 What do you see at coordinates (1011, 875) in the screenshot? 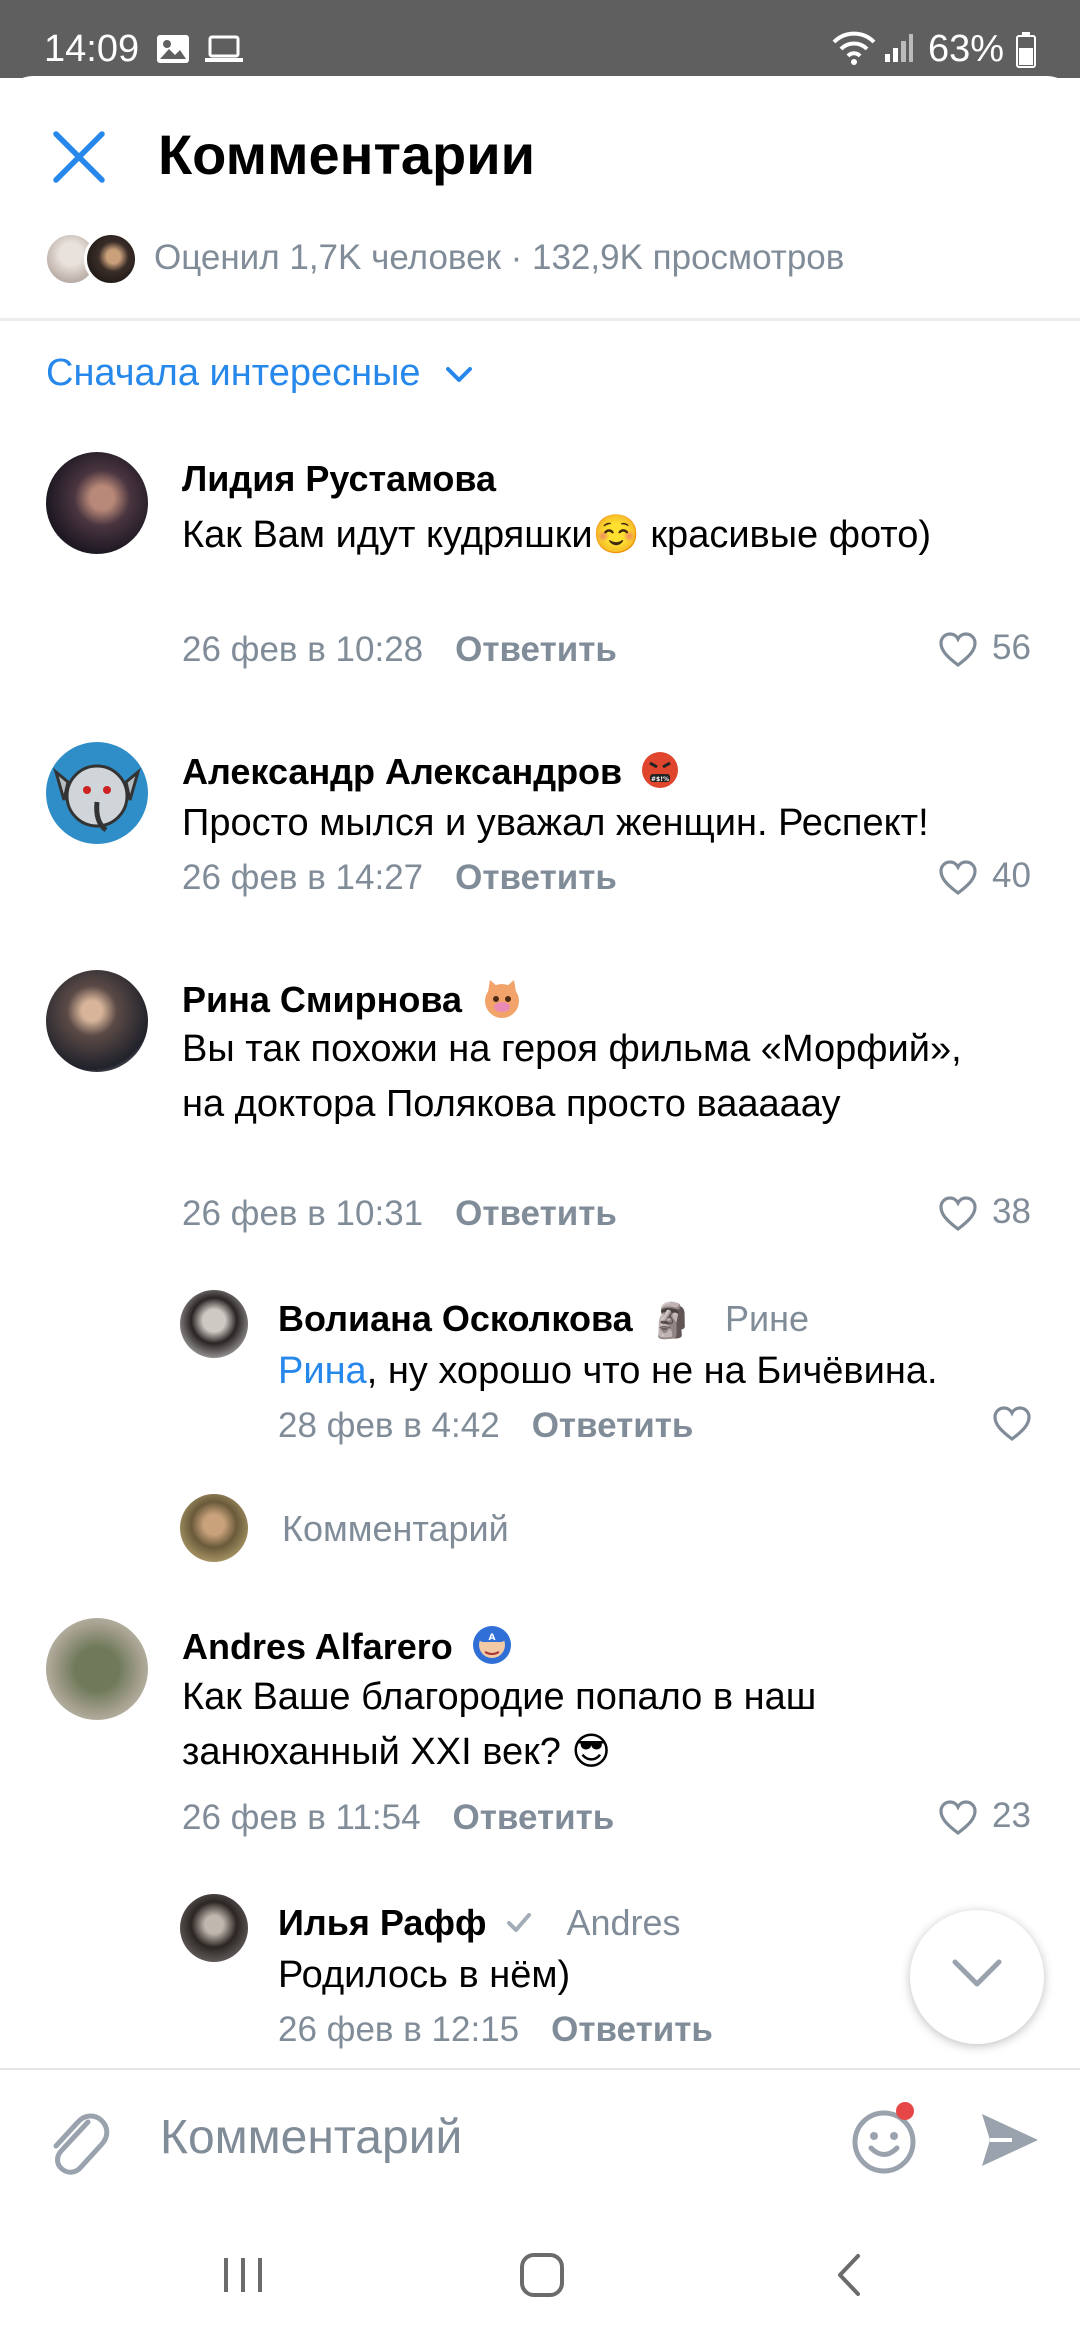
I see `like-count: 40` at bounding box center [1011, 875].